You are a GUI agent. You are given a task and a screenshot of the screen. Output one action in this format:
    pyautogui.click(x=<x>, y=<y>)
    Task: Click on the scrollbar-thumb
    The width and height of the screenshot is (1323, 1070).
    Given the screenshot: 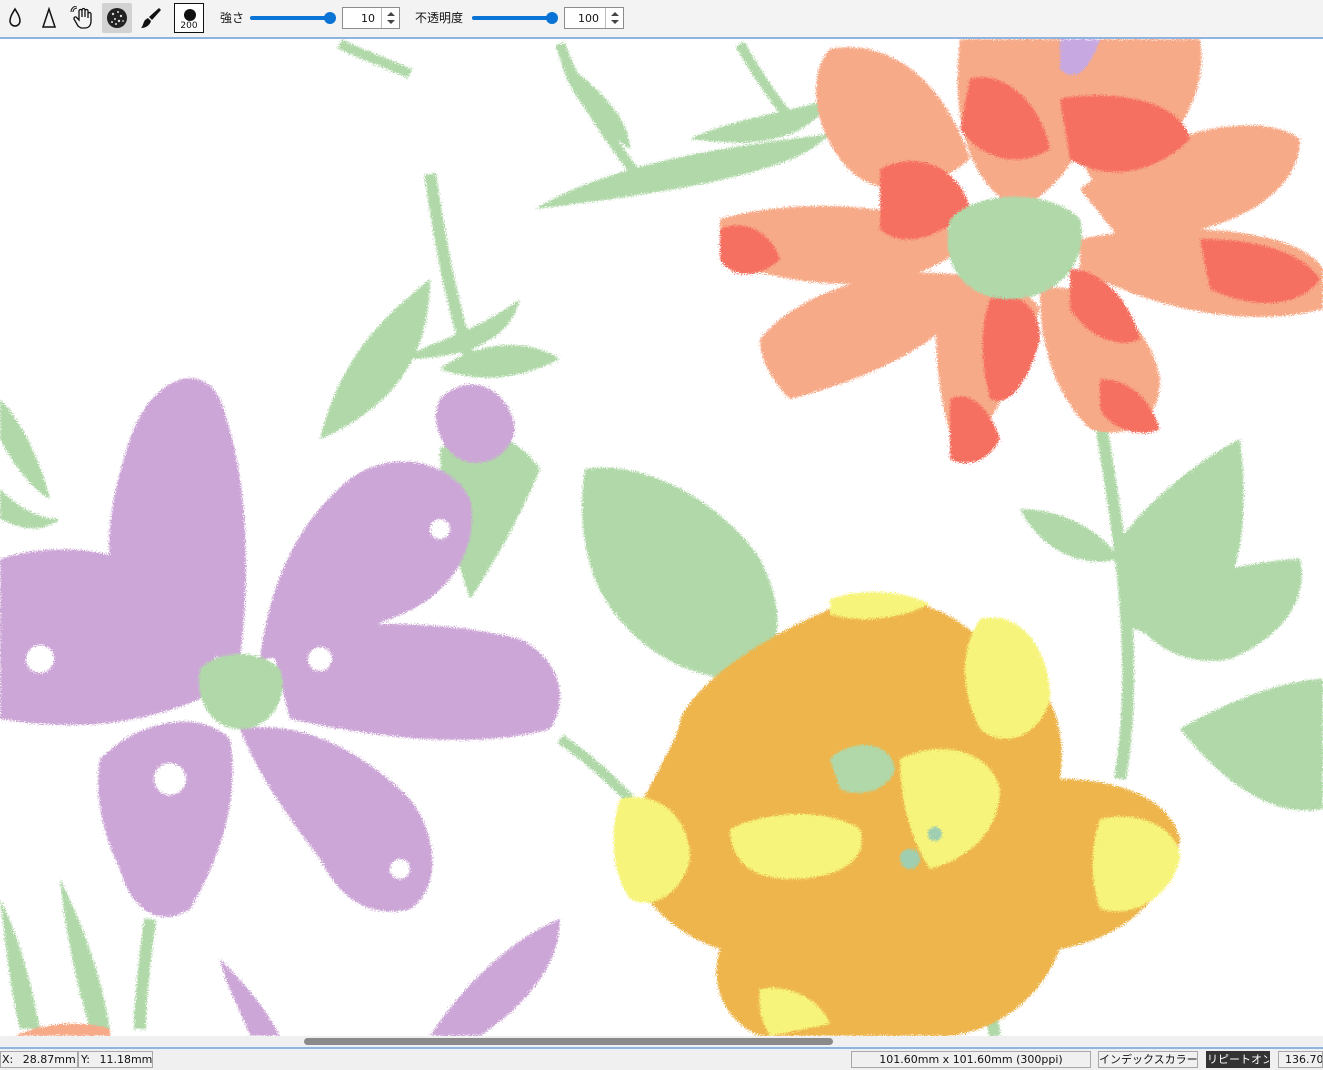 What is the action you would take?
    pyautogui.click(x=569, y=1041)
    